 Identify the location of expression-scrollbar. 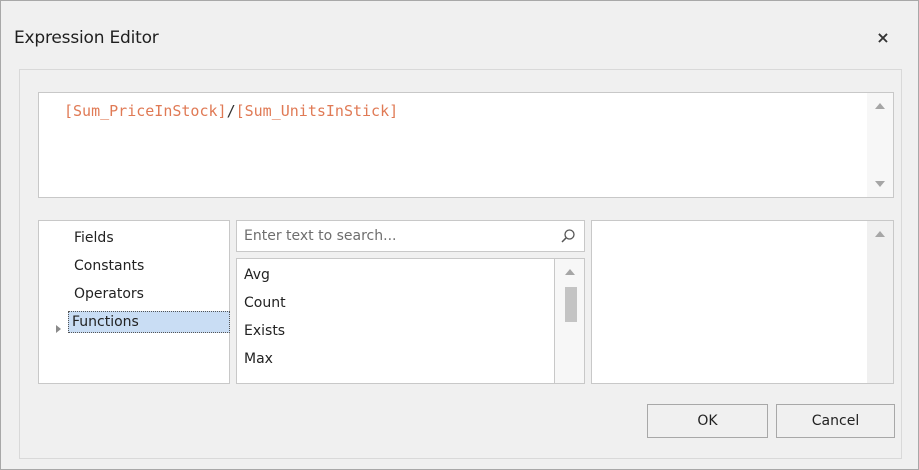
(880, 145).